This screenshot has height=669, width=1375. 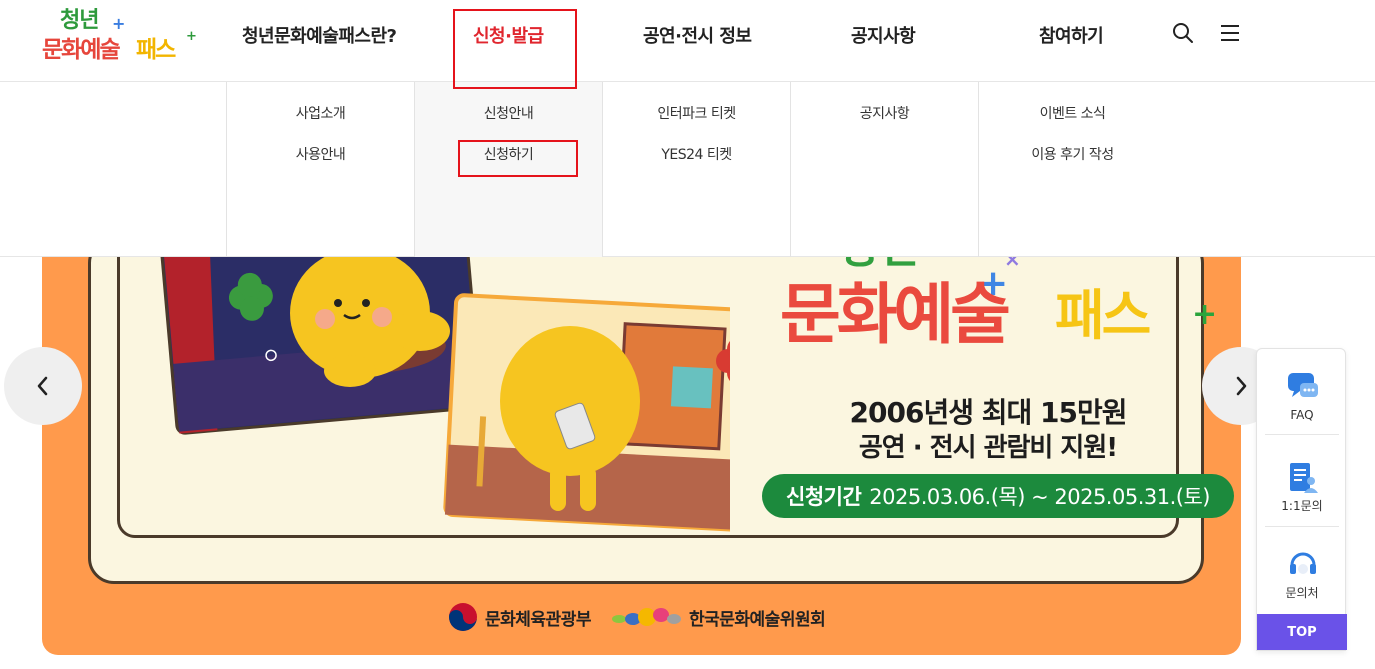 I want to click on nav-performance-info: 공연·전시 정보, so click(x=697, y=35).